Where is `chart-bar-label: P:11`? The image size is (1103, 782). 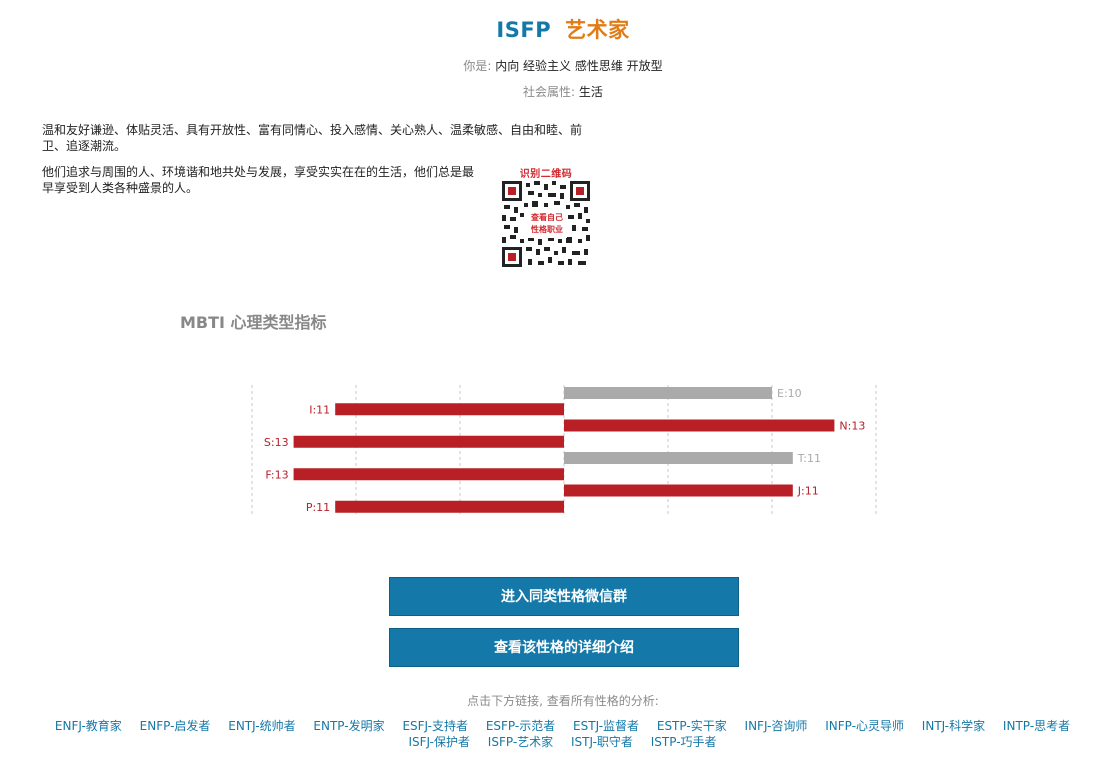
chart-bar-label: P:11 is located at coordinates (318, 507).